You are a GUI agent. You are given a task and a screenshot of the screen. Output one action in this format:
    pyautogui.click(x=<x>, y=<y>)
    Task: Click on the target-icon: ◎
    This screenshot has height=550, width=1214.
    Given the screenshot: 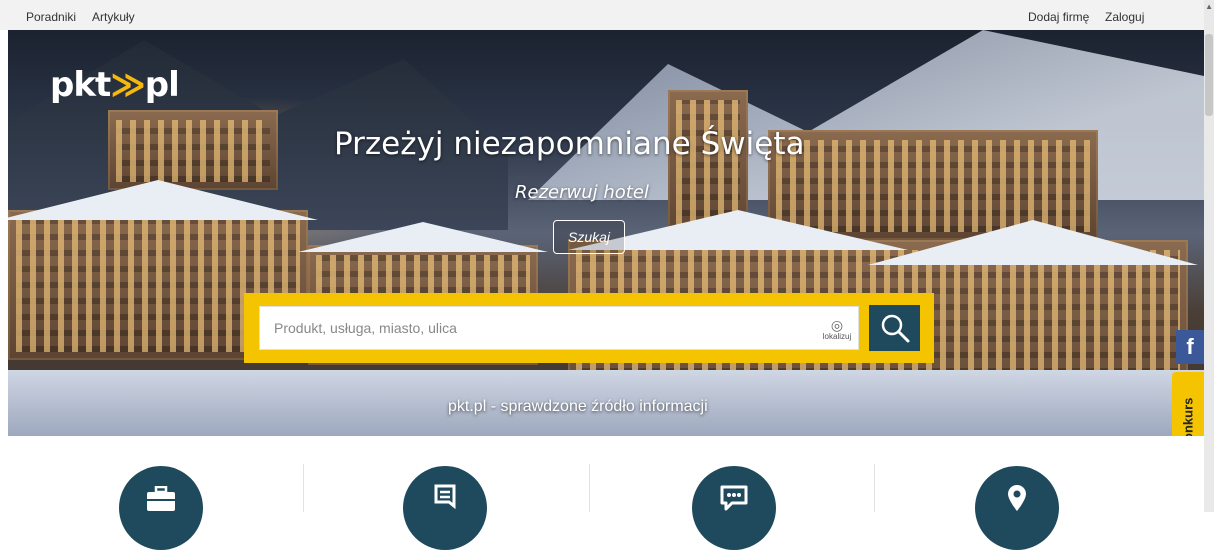 What is the action you would take?
    pyautogui.click(x=837, y=325)
    